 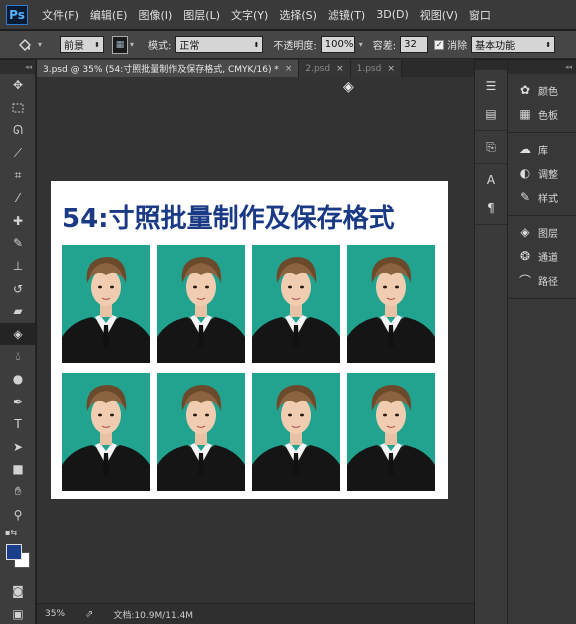 What do you see at coordinates (491, 180) in the screenshot?
I see `character-panel-icon: A` at bounding box center [491, 180].